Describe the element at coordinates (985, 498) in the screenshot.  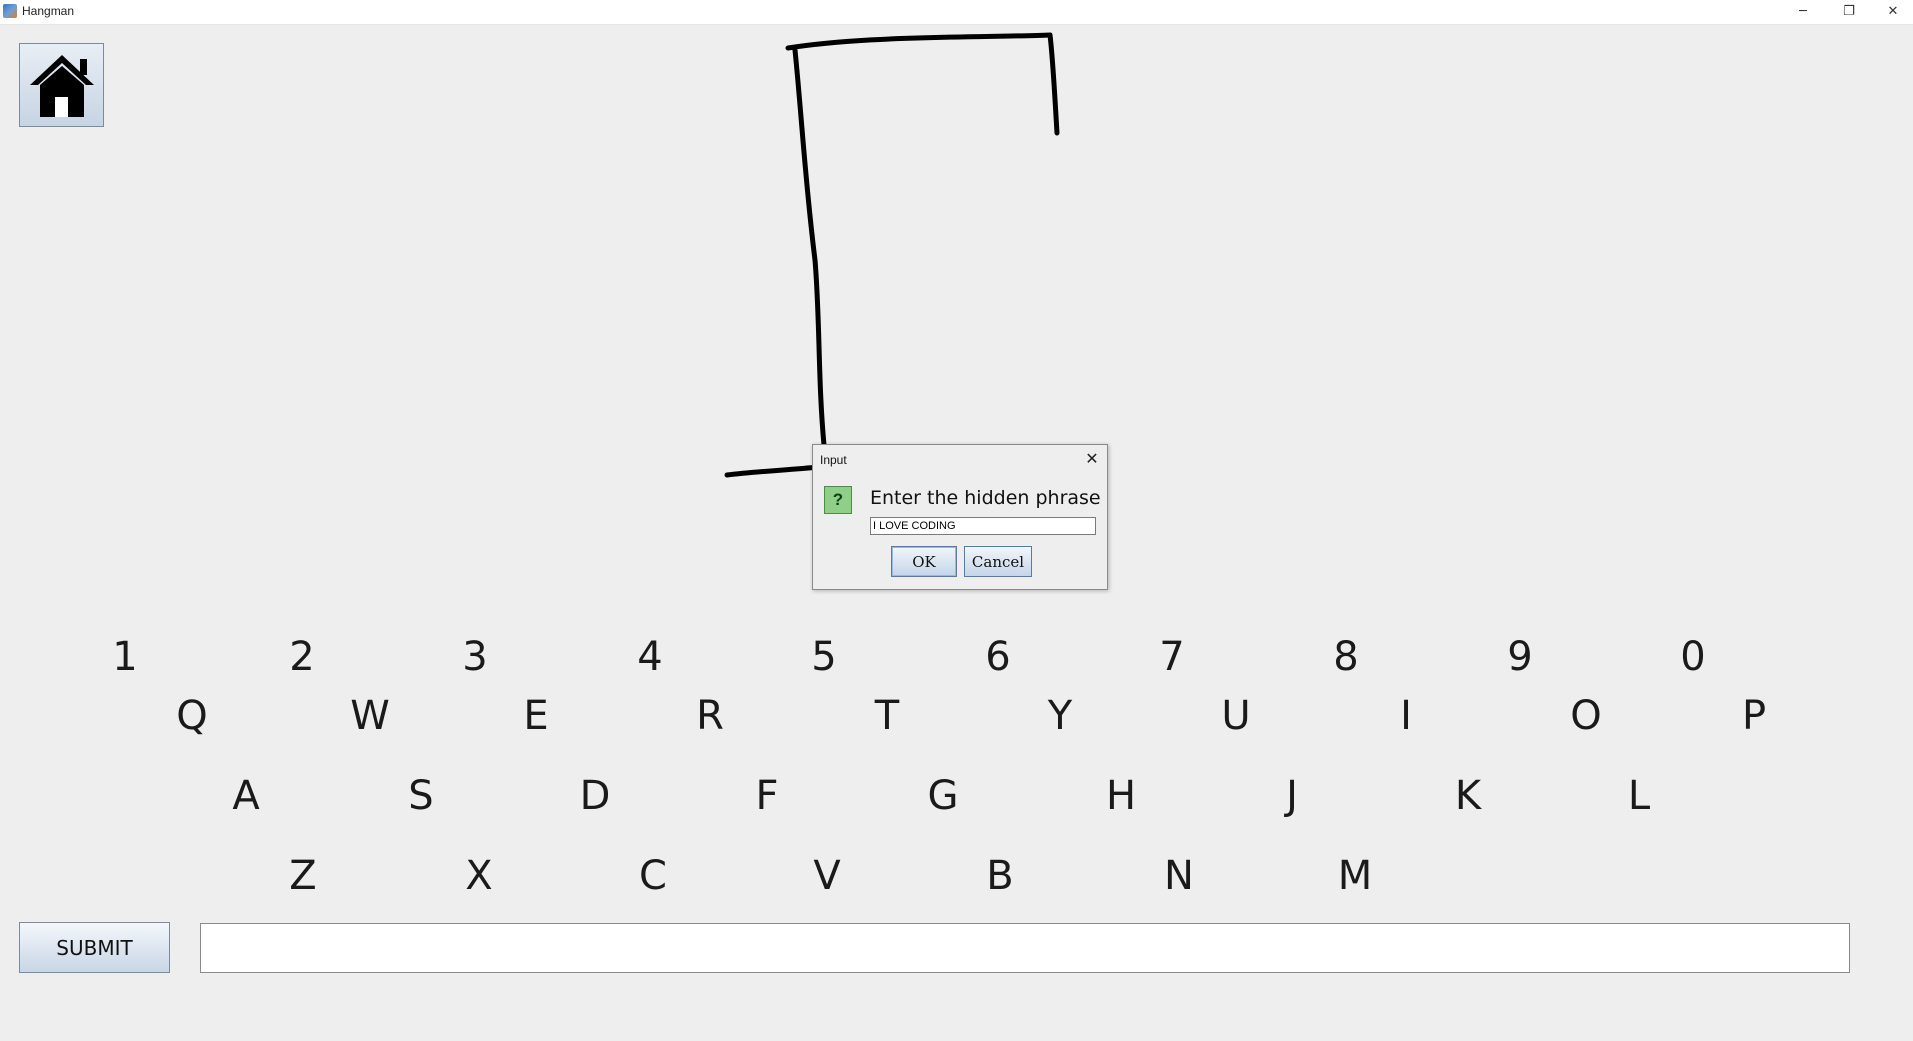
I see `dialog-message: Enter the hidden phrase` at that location.